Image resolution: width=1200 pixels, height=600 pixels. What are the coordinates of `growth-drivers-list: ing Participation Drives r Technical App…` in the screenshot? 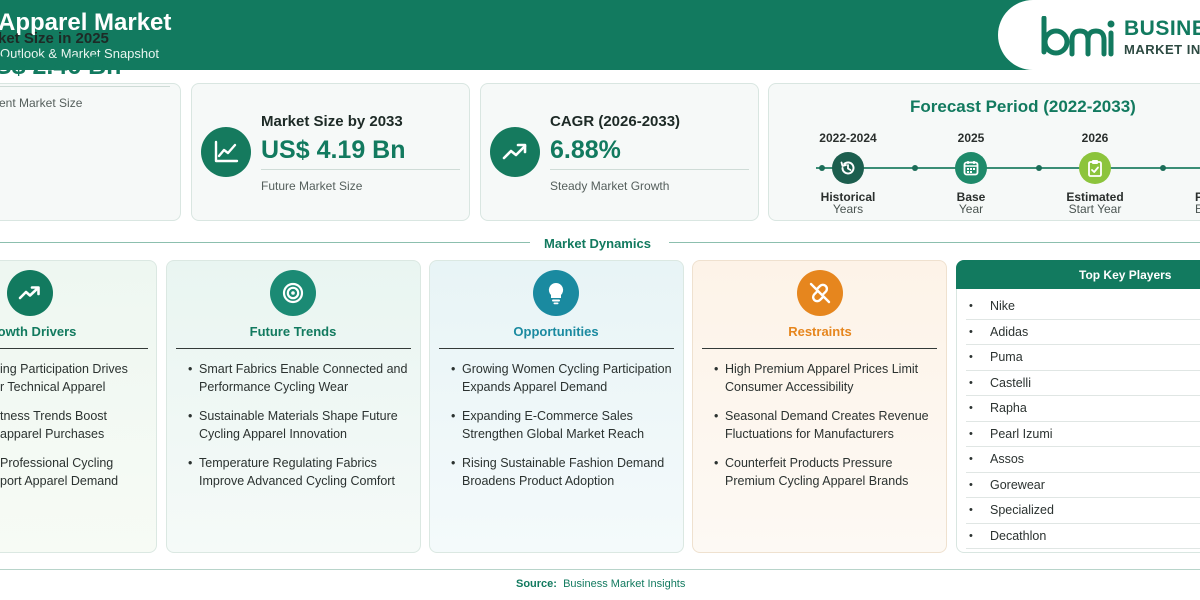 It's located at (74, 430).